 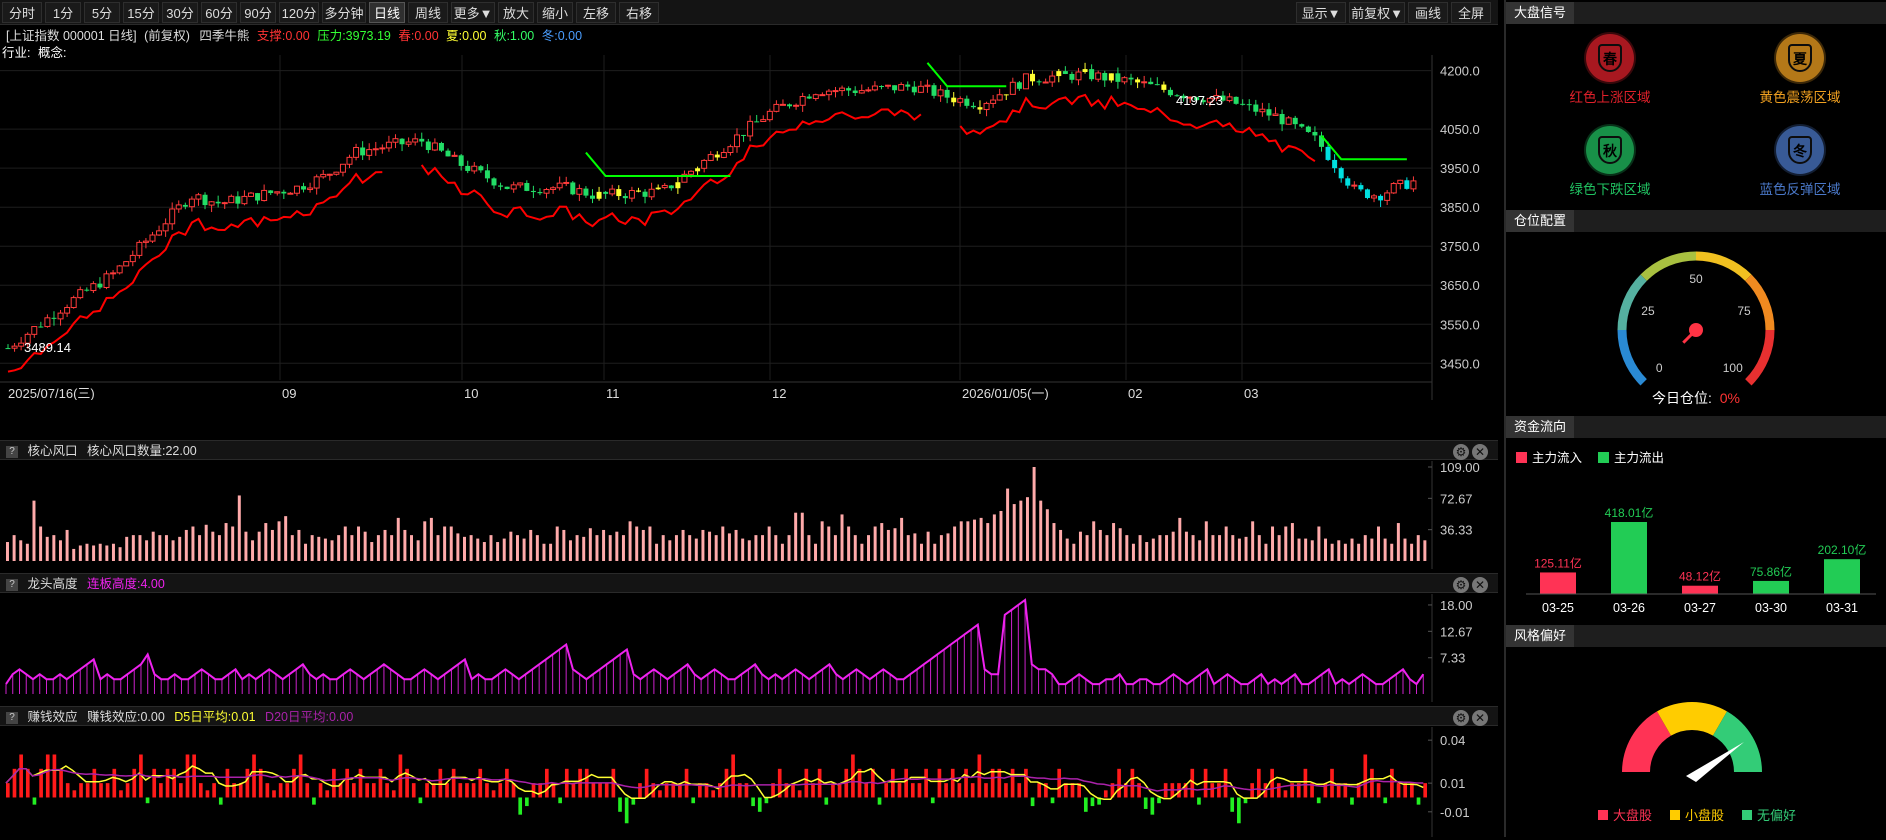 What do you see at coordinates (428, 12) in the screenshot?
I see `period-button-10: 周线` at bounding box center [428, 12].